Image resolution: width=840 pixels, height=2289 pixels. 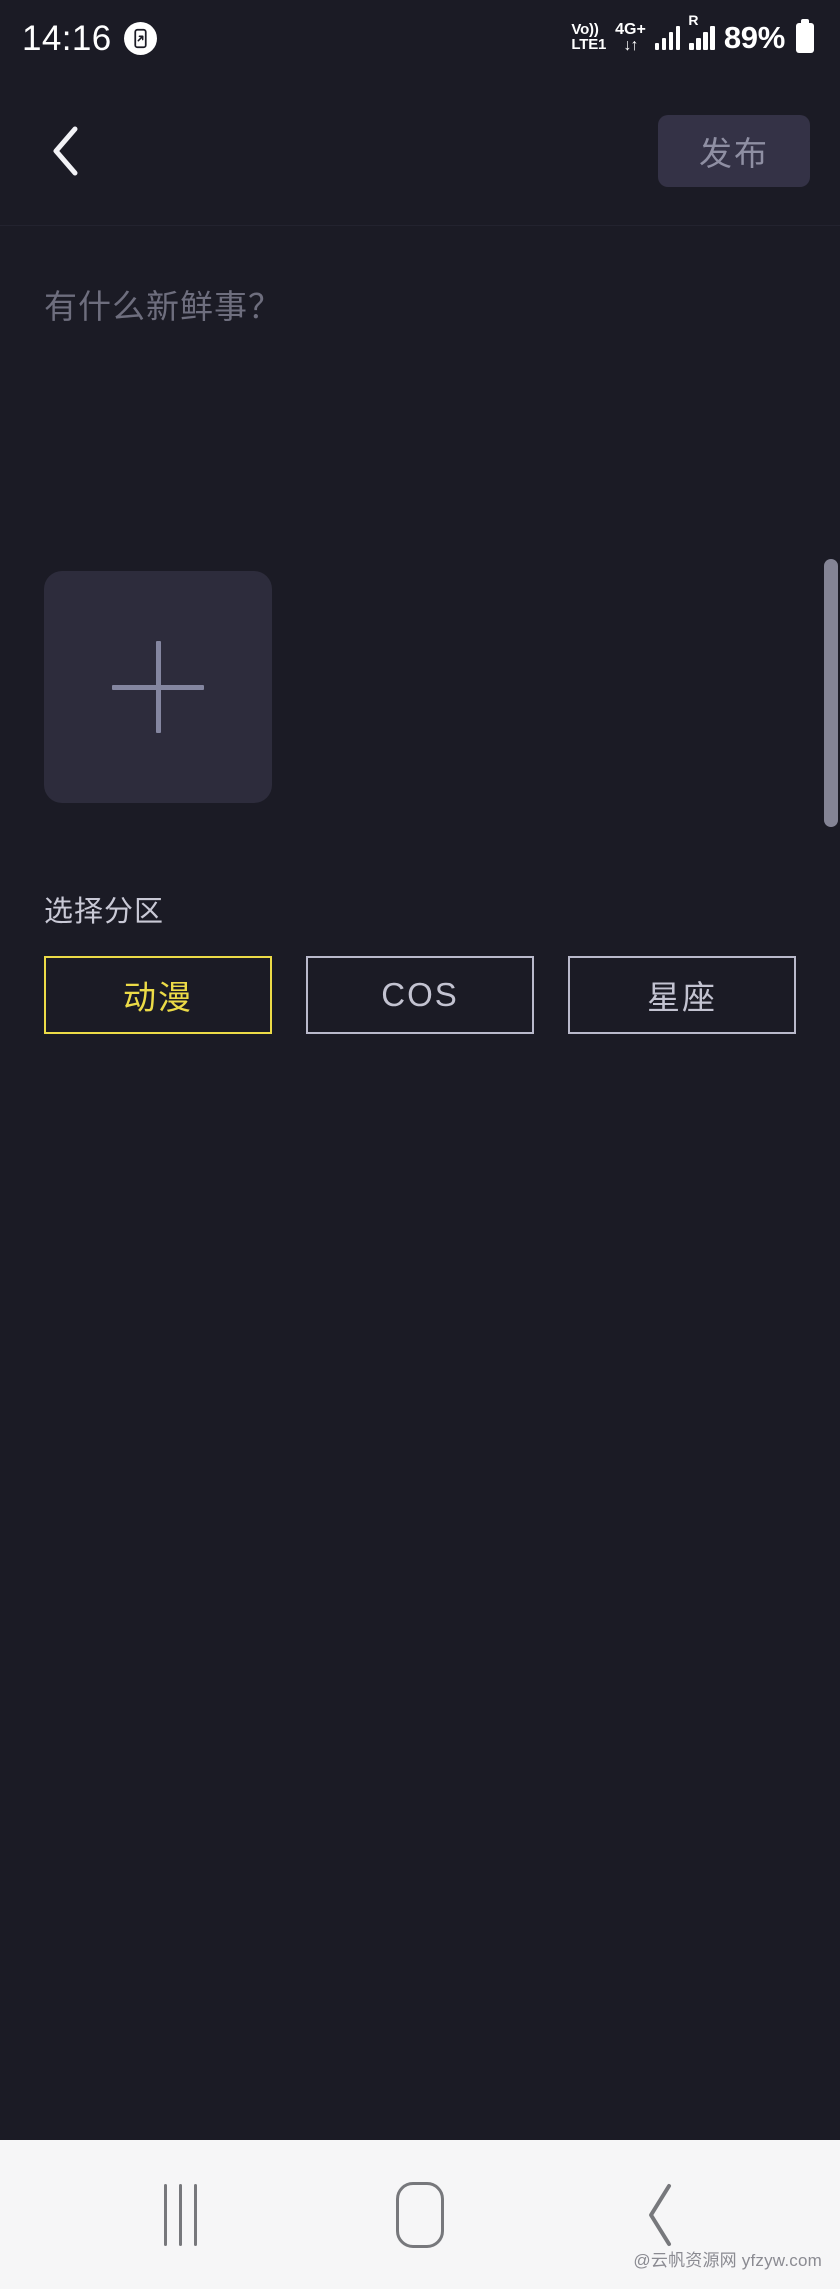 I want to click on screen-record-icon, so click(x=140, y=38).